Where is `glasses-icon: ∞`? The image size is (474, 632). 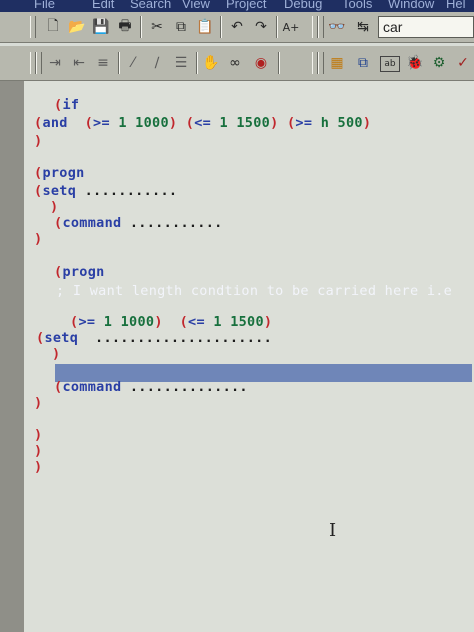 glasses-icon: ∞ is located at coordinates (235, 63).